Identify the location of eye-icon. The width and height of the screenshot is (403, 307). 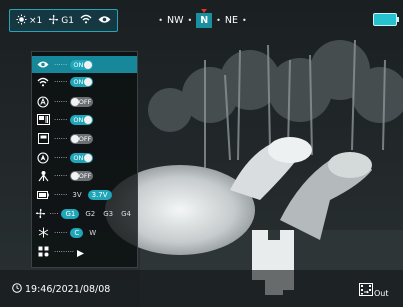
(43, 64).